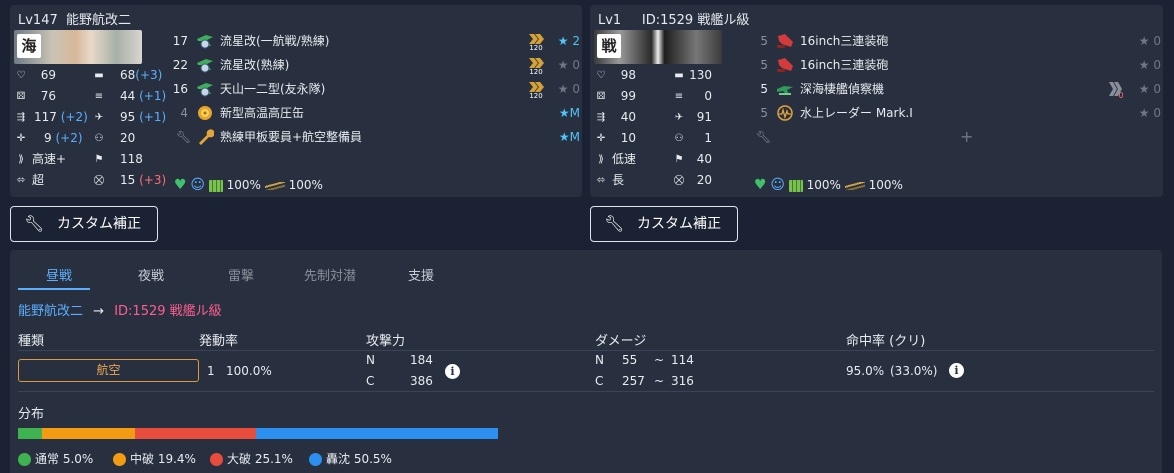  What do you see at coordinates (764, 137) in the screenshot?
I see `ex-slot-wrench-icon: 🔧︎` at bounding box center [764, 137].